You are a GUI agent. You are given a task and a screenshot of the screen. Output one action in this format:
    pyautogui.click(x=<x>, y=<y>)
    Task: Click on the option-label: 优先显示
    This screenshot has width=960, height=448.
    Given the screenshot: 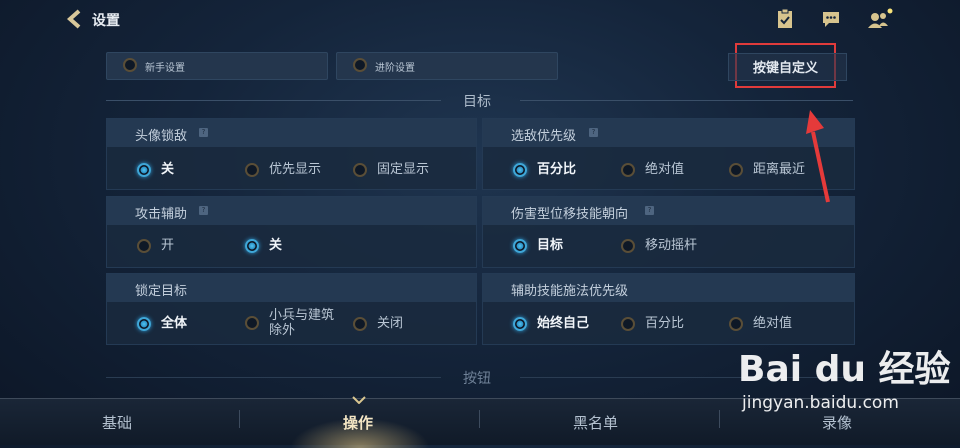 What is the action you would take?
    pyautogui.click(x=295, y=169)
    